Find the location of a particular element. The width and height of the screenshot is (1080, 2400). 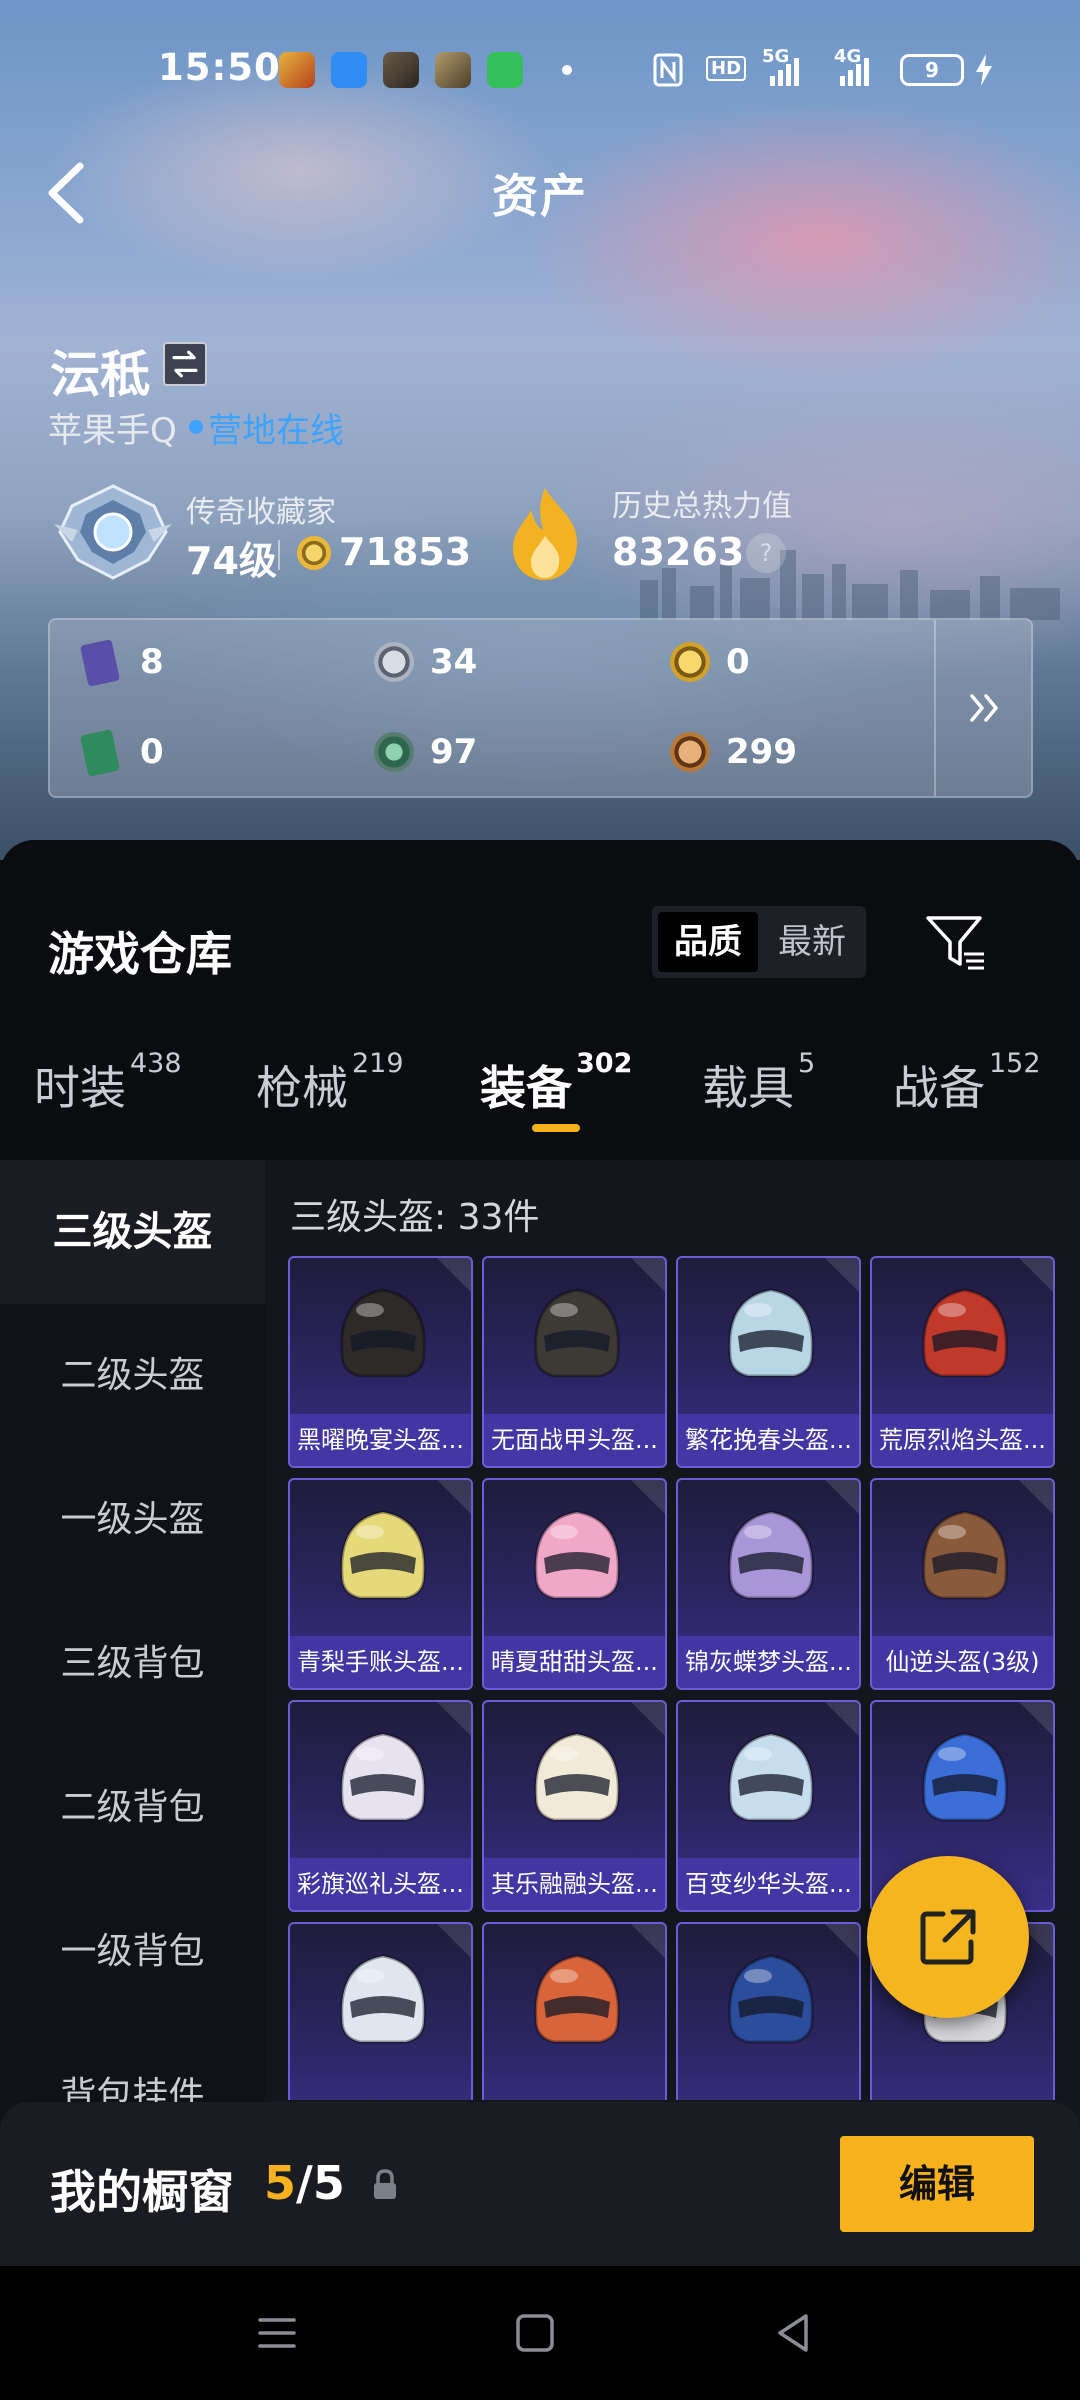

warehouse-title: 游戏仓库 is located at coordinates (140, 954).